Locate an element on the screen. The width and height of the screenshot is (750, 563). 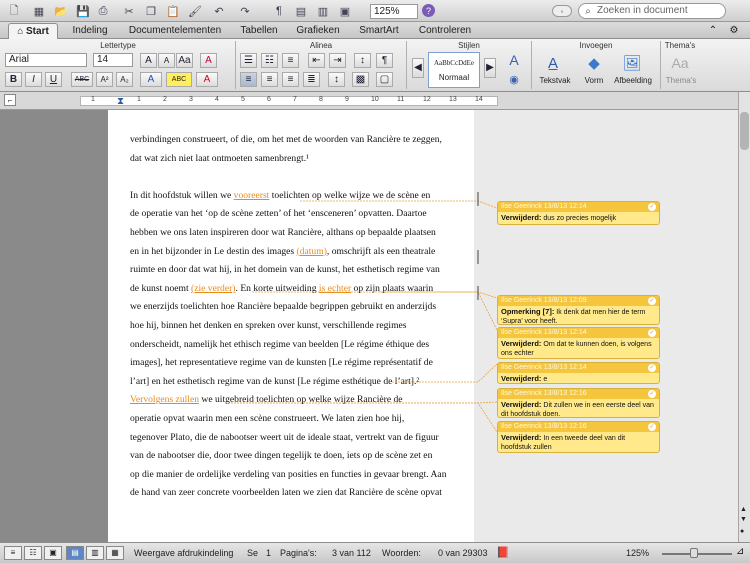
copy-icon: ❐ is located at coordinates (151, 11).